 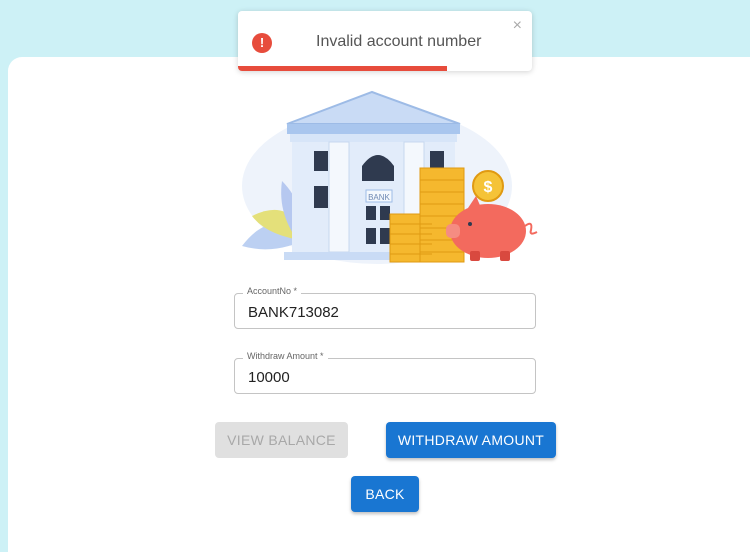 What do you see at coordinates (379, 197) in the screenshot?
I see `bank-sign: BANK` at bounding box center [379, 197].